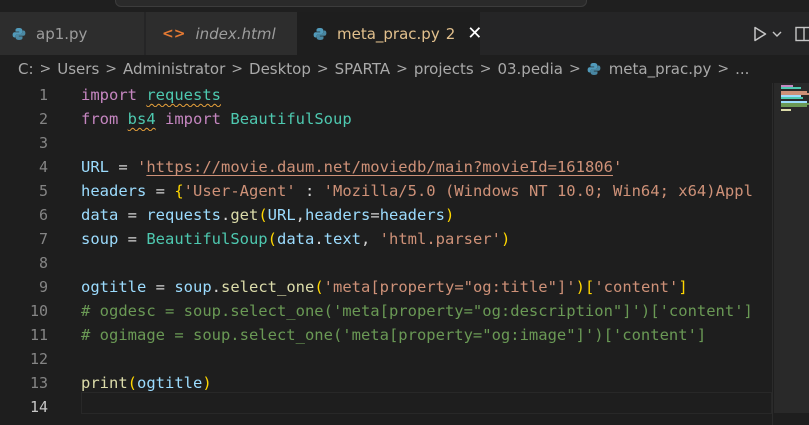 This screenshot has width=809, height=425. What do you see at coordinates (760, 34) in the screenshot?
I see `play-icon` at bounding box center [760, 34].